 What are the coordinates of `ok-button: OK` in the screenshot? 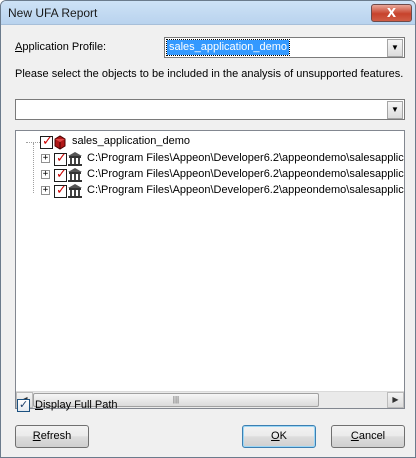 It's located at (279, 436).